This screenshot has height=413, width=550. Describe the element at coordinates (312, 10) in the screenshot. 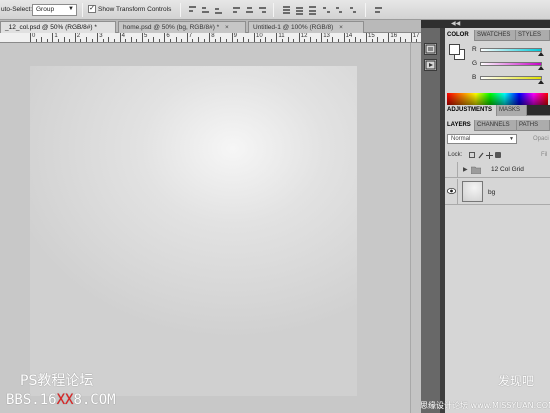

I see `distribute-bottom-icon` at that location.